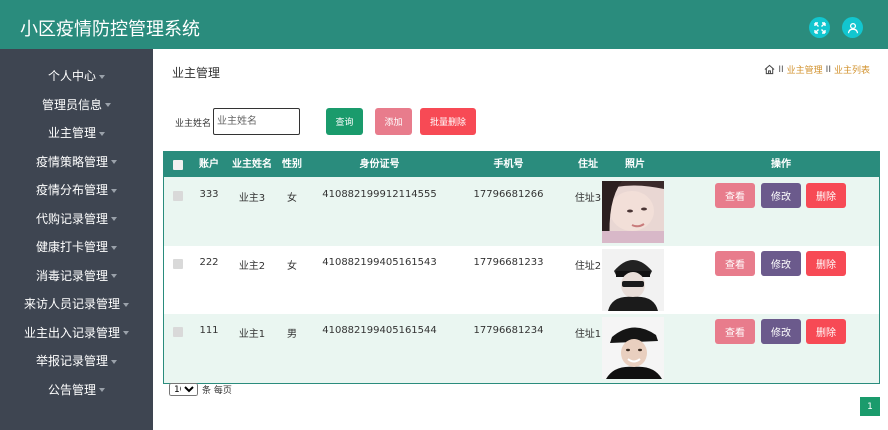 This screenshot has width=888, height=430. What do you see at coordinates (76, 190) in the screenshot?
I see `sidebar-item-epidemic-distribution: 疫情分布管理` at bounding box center [76, 190].